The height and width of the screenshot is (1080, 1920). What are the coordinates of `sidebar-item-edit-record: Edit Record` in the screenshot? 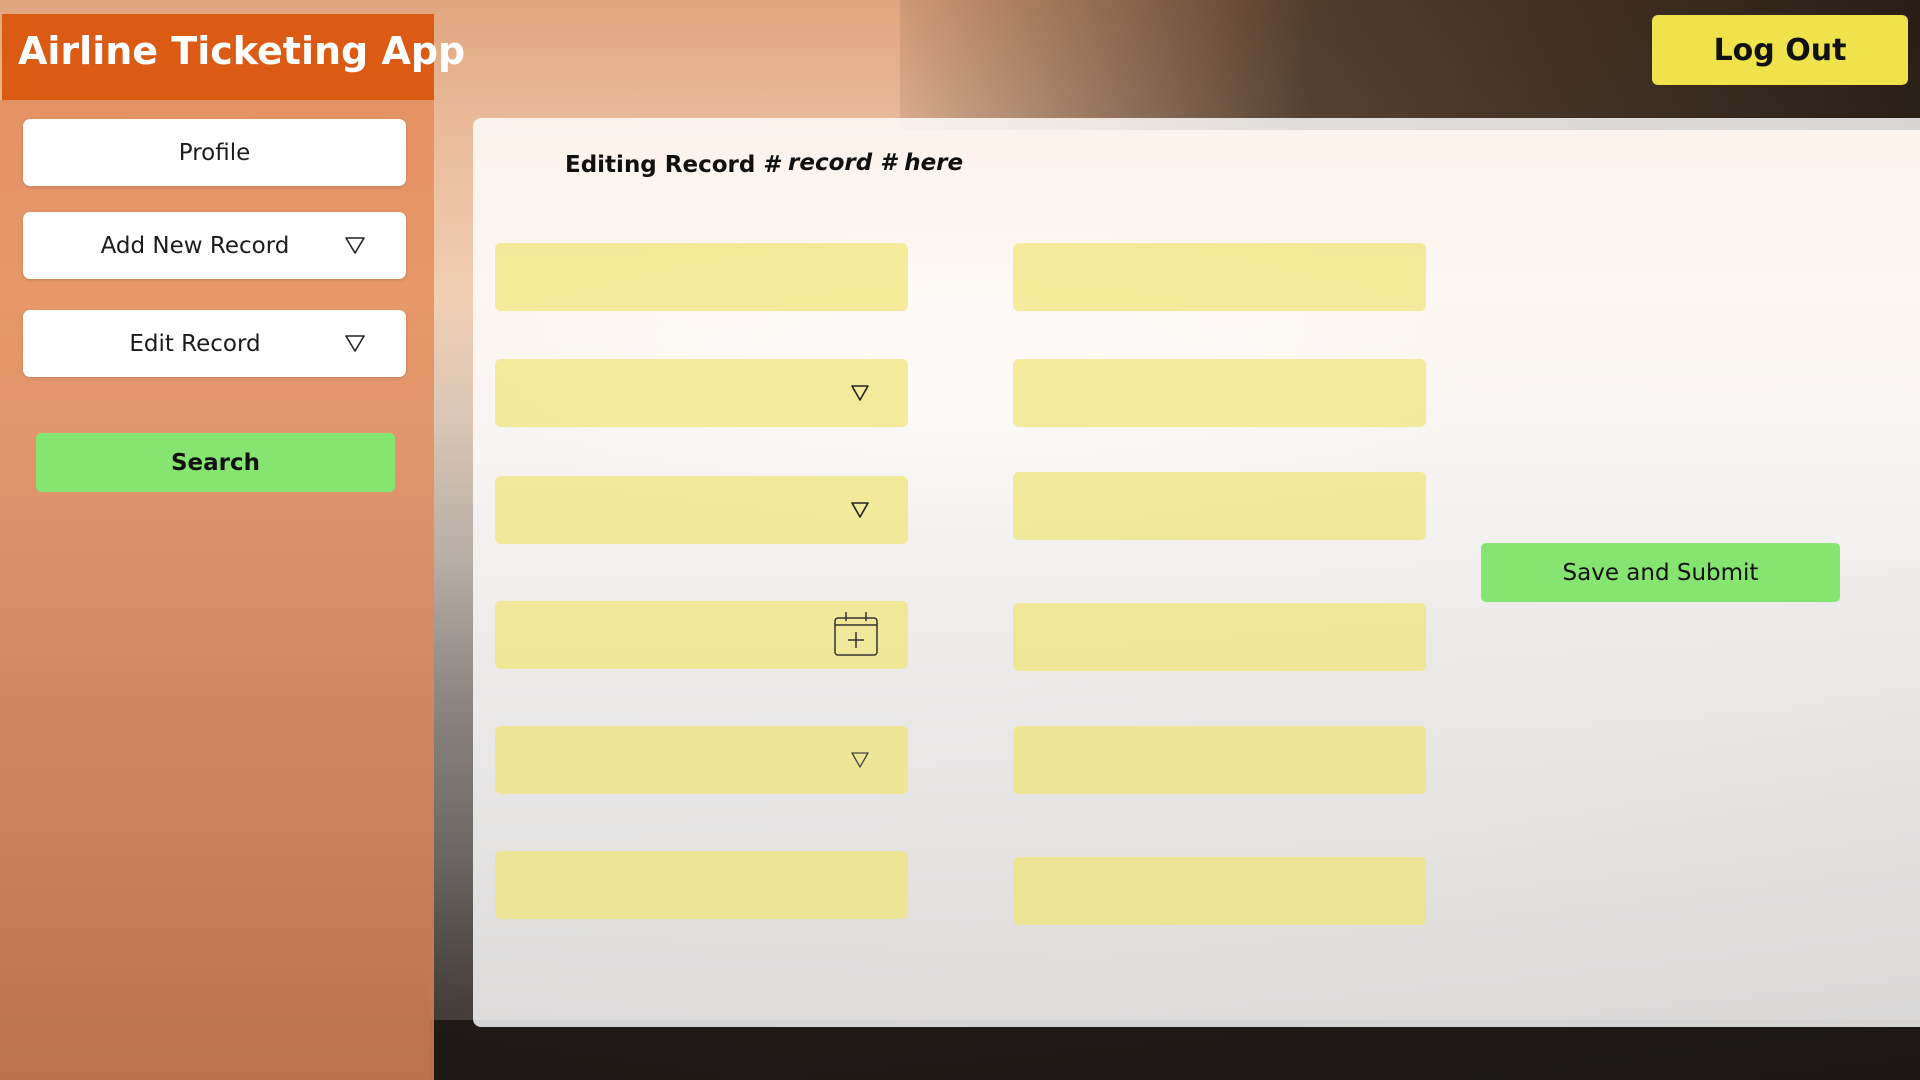 It's located at (214, 343).